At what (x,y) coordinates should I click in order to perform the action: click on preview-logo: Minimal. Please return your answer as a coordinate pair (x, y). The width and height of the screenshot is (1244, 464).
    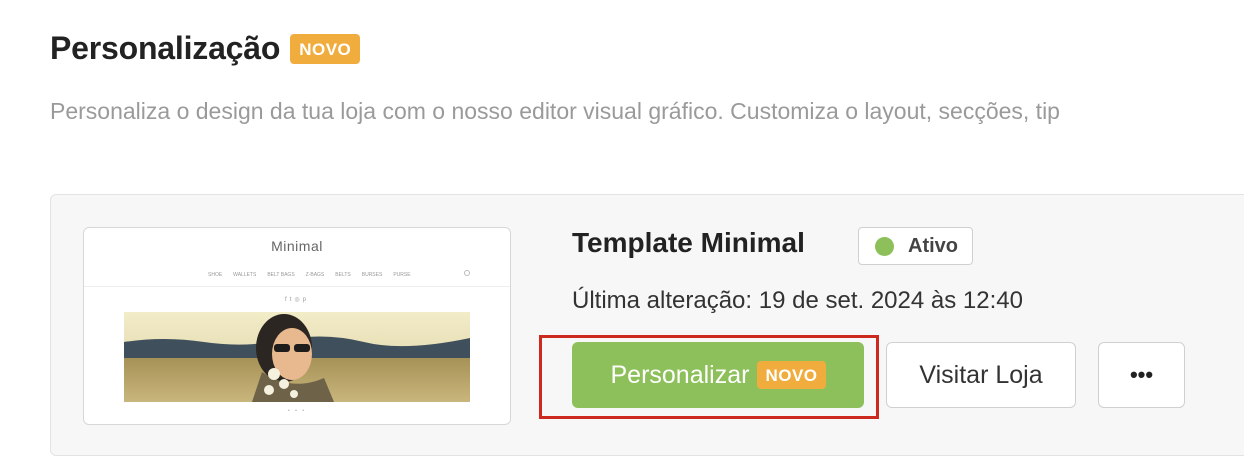
    Looking at the image, I should click on (297, 246).